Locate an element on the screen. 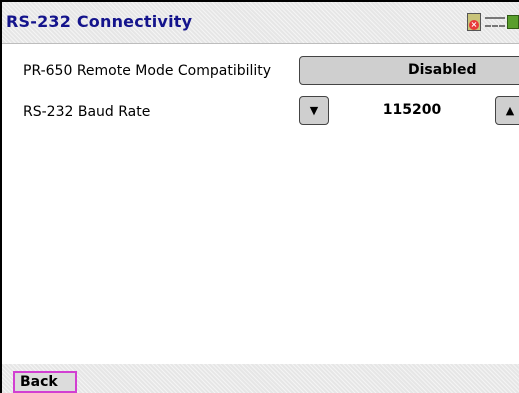 The image size is (519, 393). increase-arrow-button: ▲ is located at coordinates (507, 110).